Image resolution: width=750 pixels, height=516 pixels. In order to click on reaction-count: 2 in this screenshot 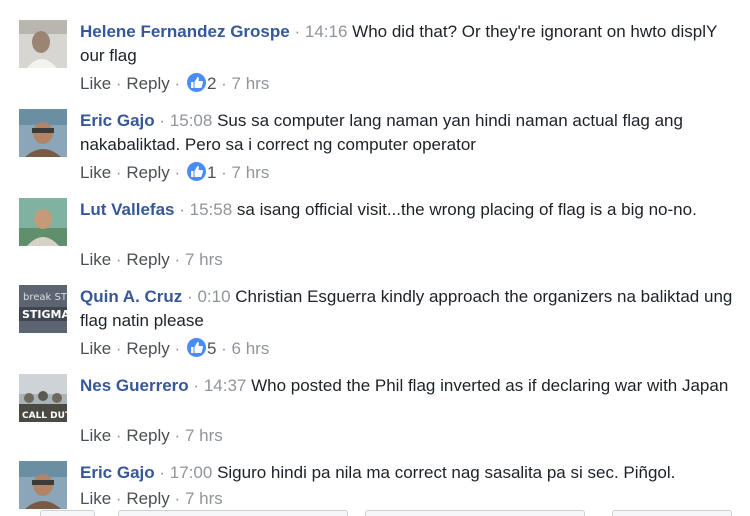, I will do `click(211, 83)`.